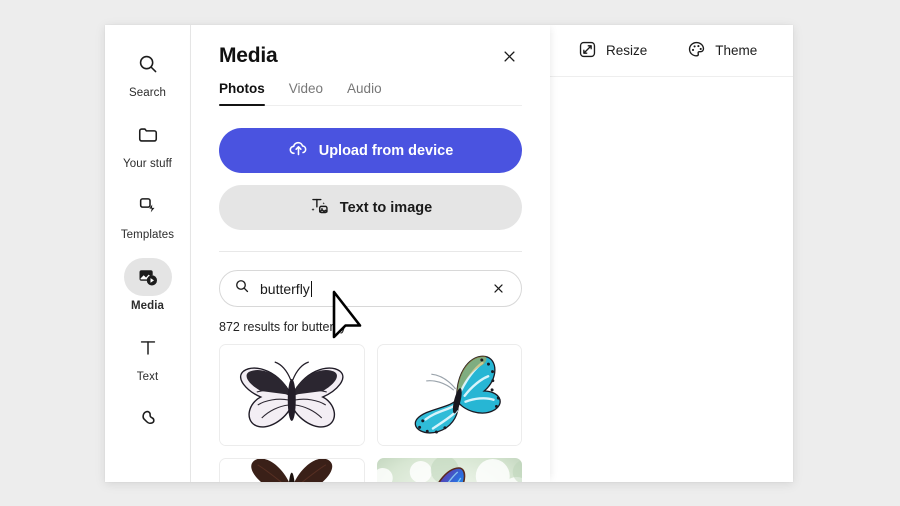  Describe the element at coordinates (148, 135) in the screenshot. I see `folder-icon` at that location.